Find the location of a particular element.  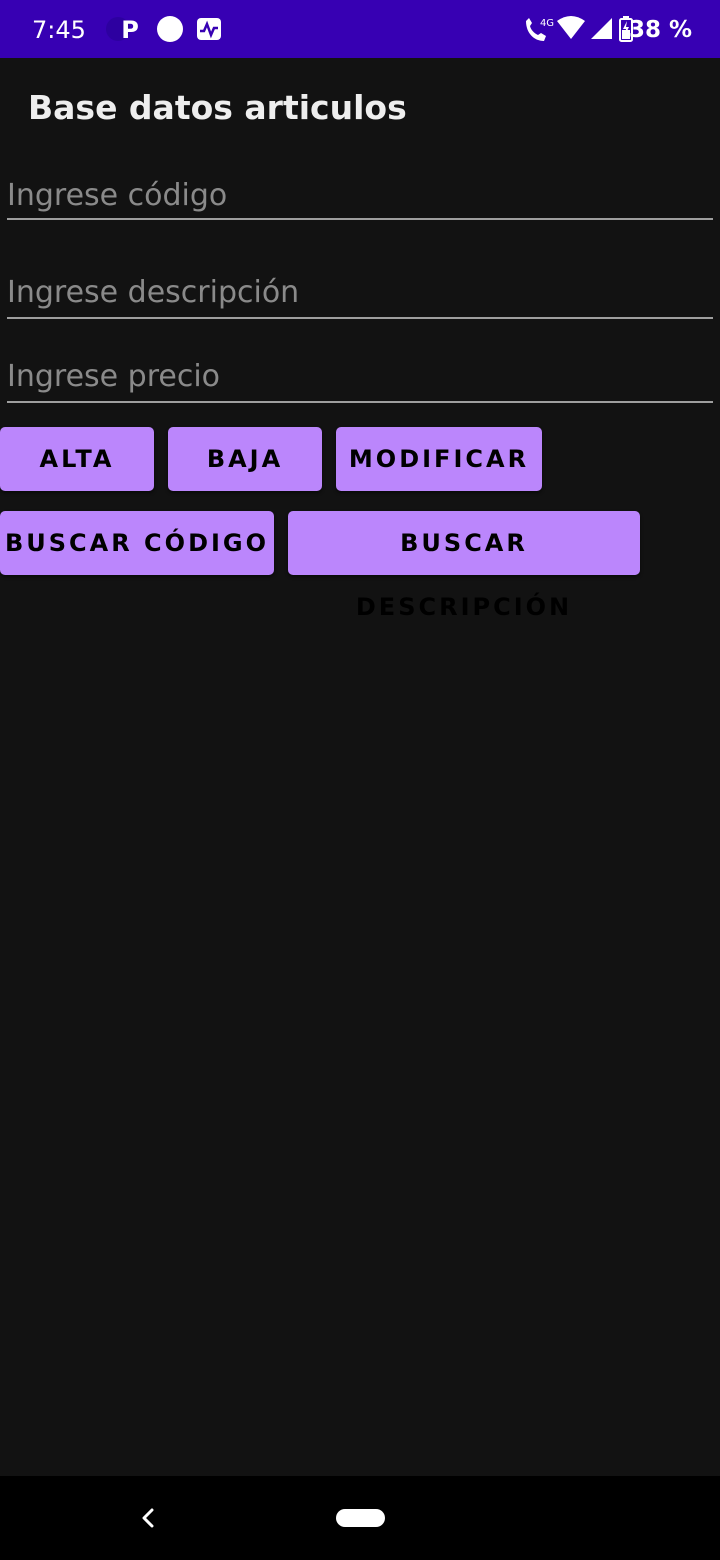

circle-notification-icon is located at coordinates (170, 29).